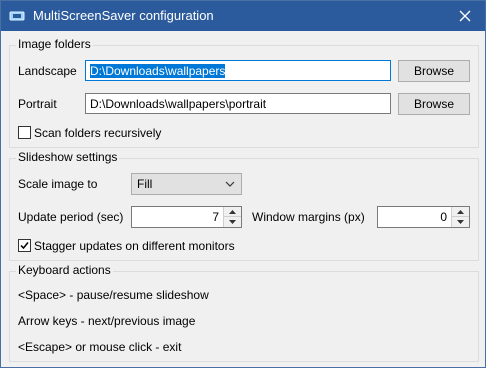 This screenshot has height=368, width=486. I want to click on update-period-down-button, so click(232, 222).